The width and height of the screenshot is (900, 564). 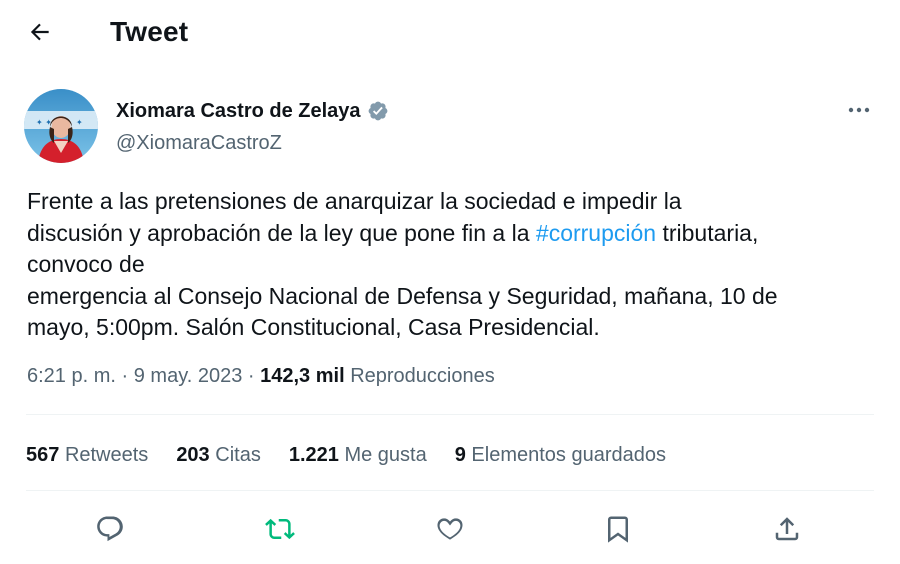 What do you see at coordinates (193, 455) in the screenshot?
I see `quotes-count: 203` at bounding box center [193, 455].